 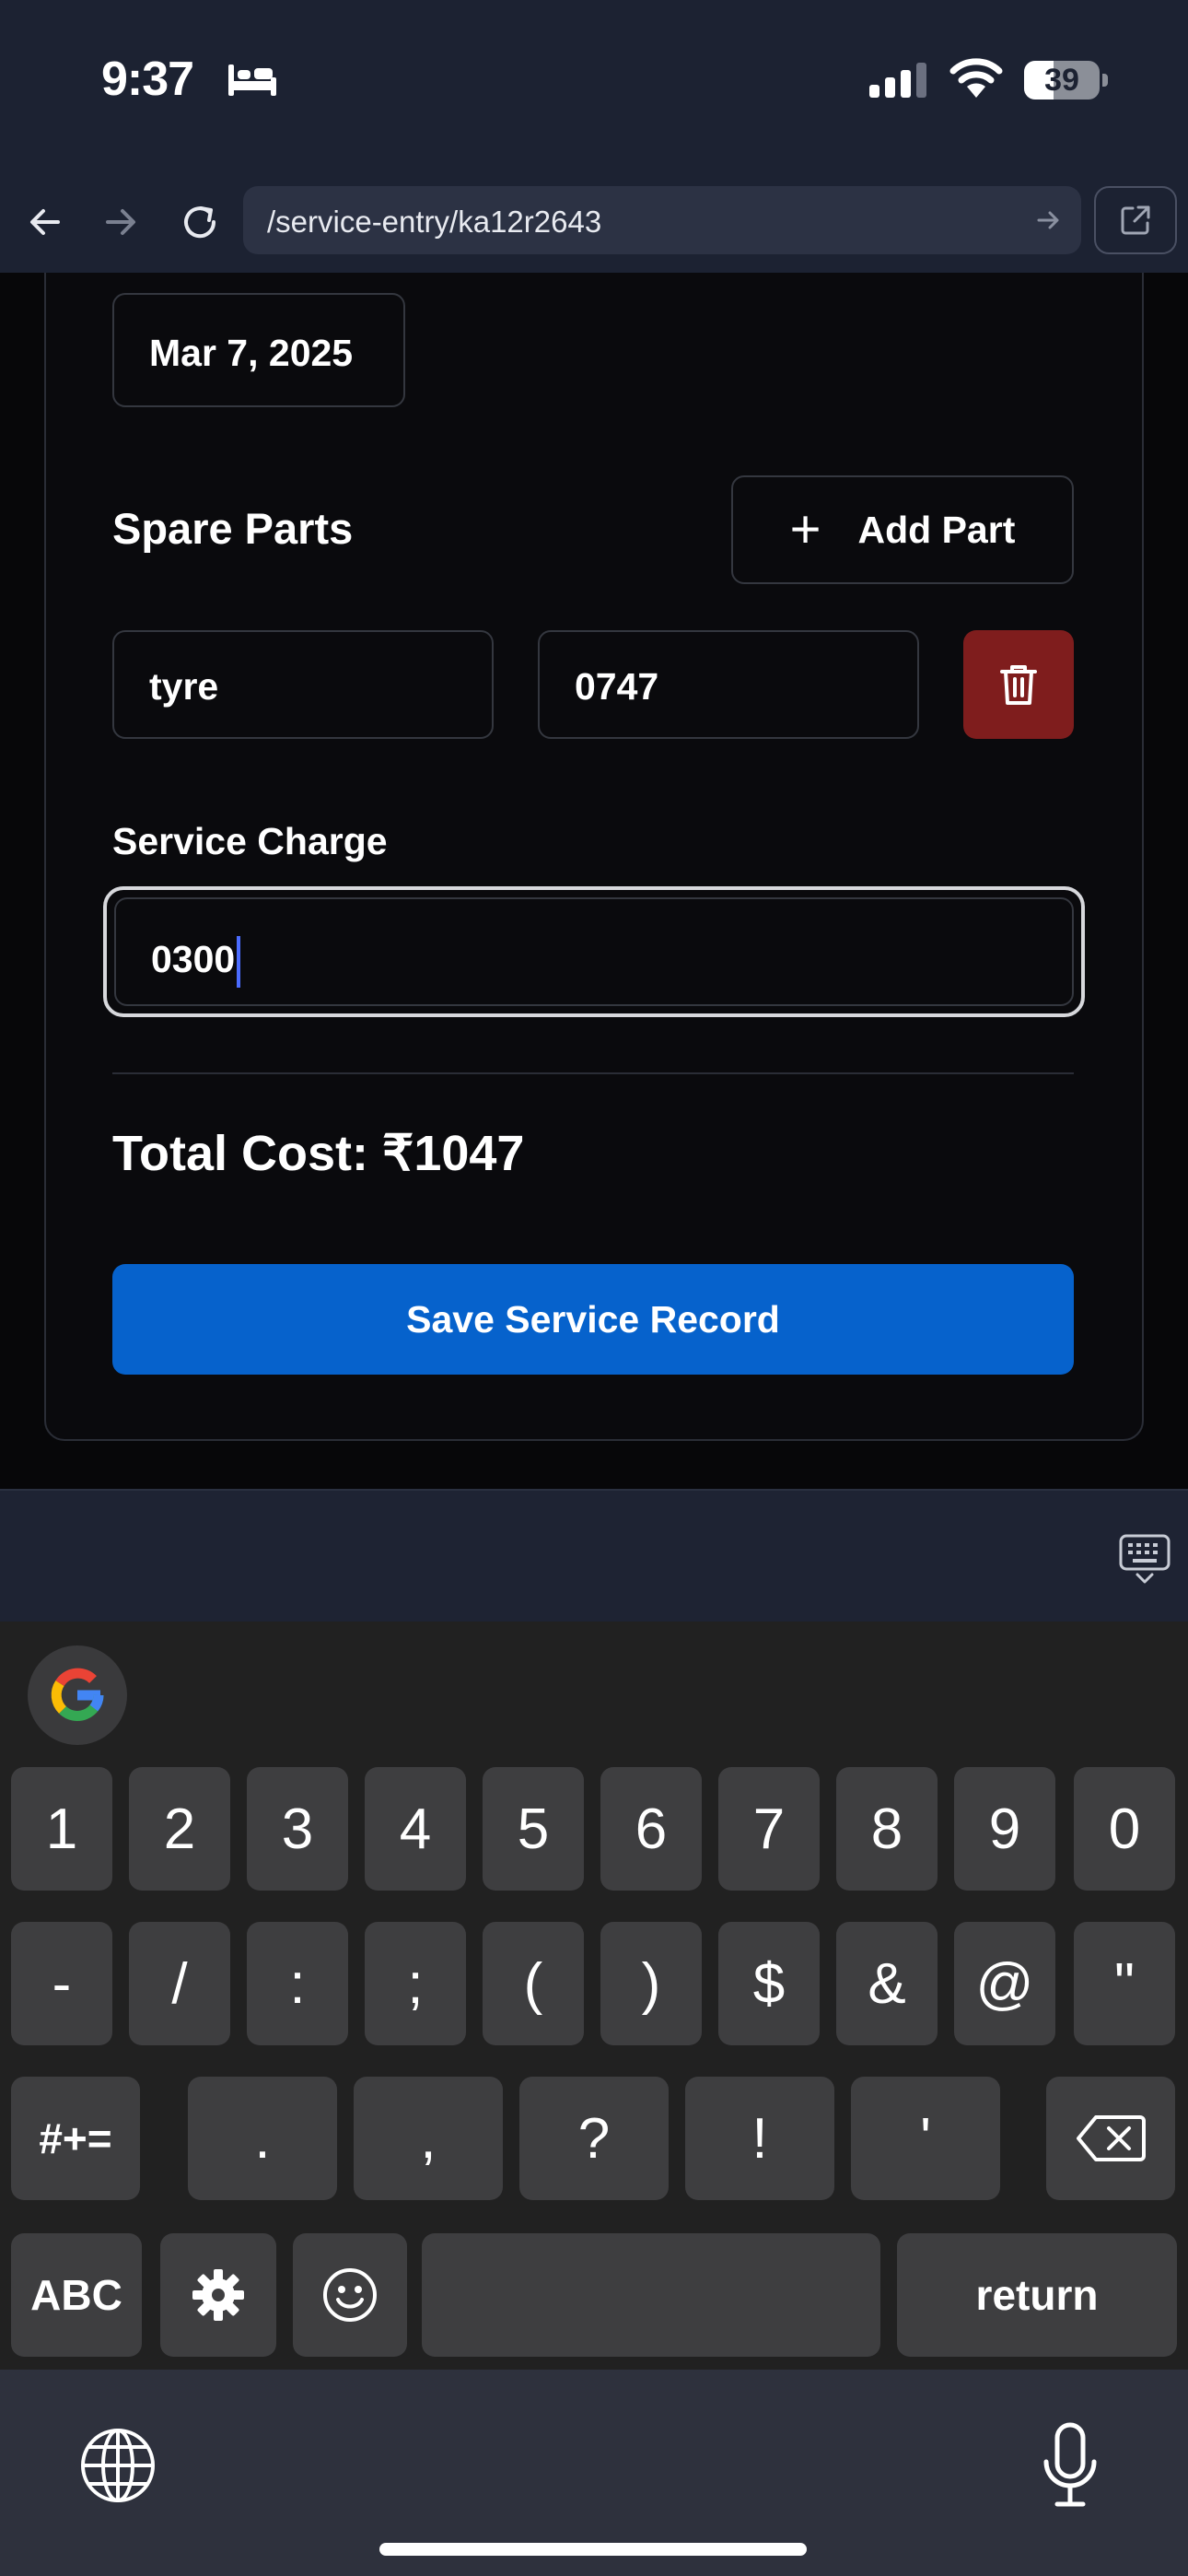 I want to click on reload-icon, so click(x=200, y=222).